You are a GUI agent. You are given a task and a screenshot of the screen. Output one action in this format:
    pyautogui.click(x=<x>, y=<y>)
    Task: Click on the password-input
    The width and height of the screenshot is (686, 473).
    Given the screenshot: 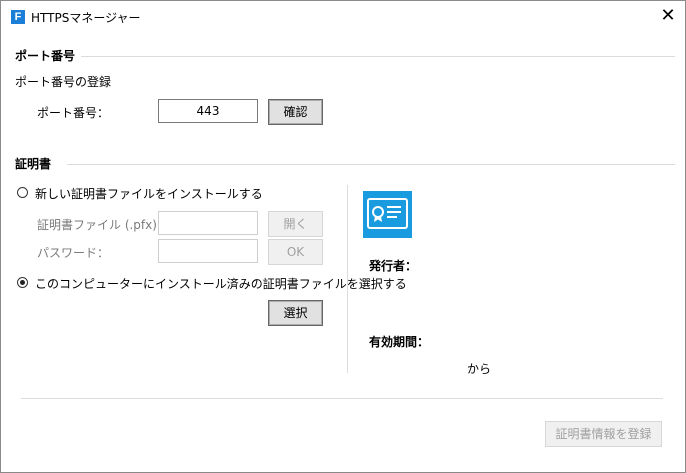 What is the action you would take?
    pyautogui.click(x=208, y=251)
    